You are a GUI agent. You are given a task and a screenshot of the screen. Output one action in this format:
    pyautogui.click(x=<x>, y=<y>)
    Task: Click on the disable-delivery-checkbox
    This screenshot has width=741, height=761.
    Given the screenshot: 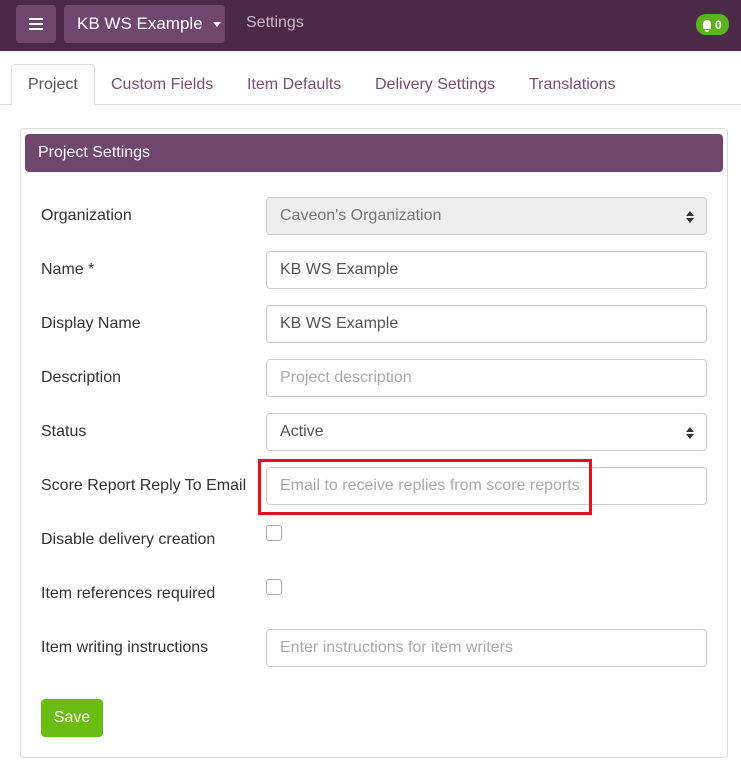 What is the action you would take?
    pyautogui.click(x=274, y=533)
    